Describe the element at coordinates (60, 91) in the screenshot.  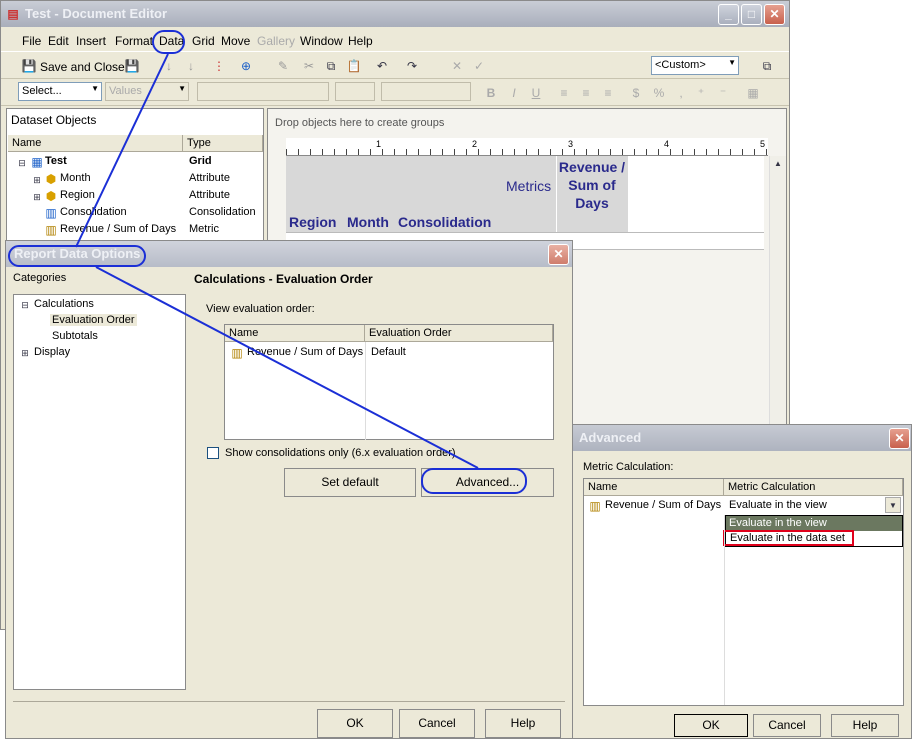
I see `select-combo: Select... ▼` at that location.